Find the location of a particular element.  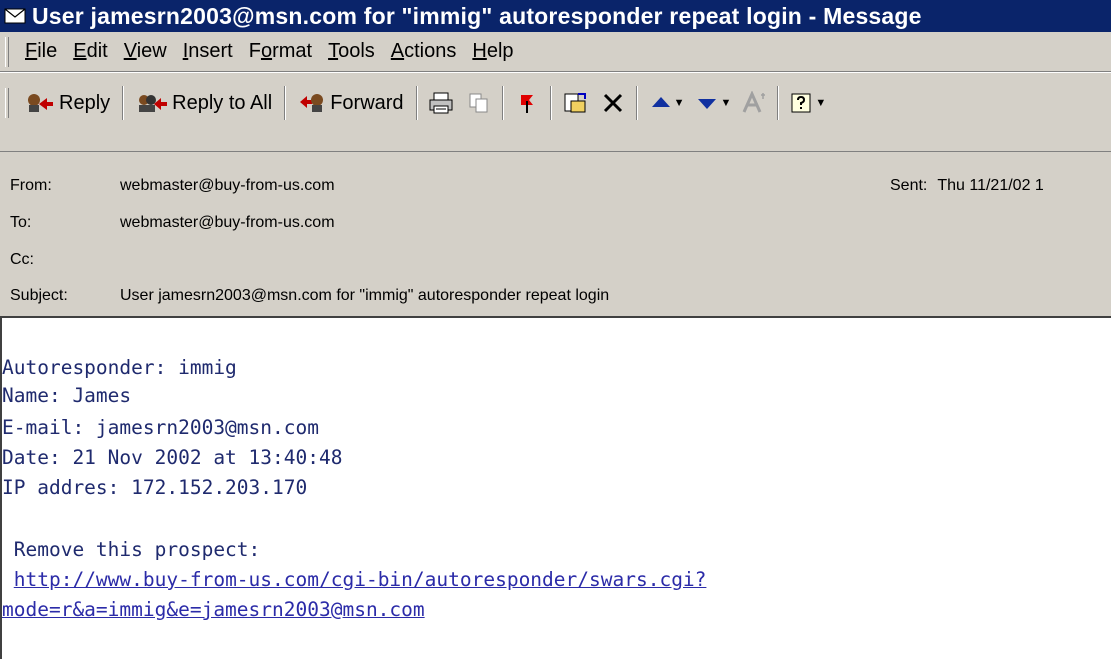

remove-prospect-label: Remove this prospect: is located at coordinates (131, 549).